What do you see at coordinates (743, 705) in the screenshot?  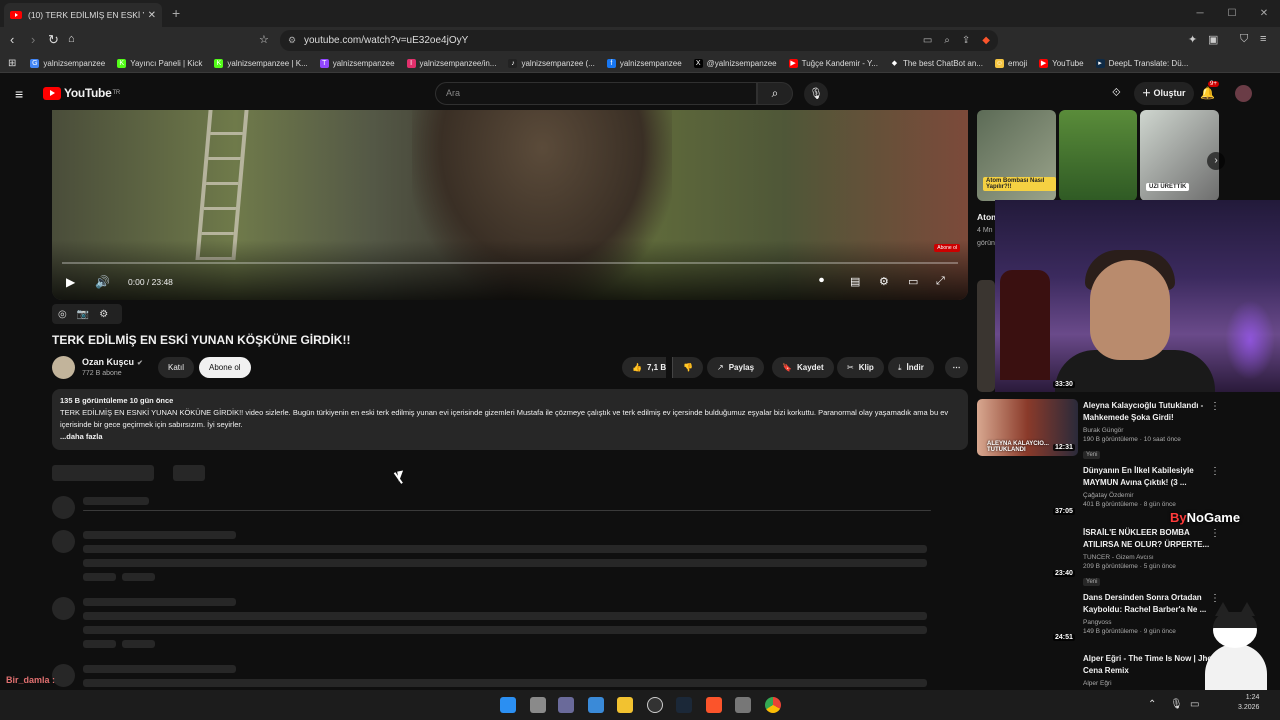 I see `media-player-icon` at bounding box center [743, 705].